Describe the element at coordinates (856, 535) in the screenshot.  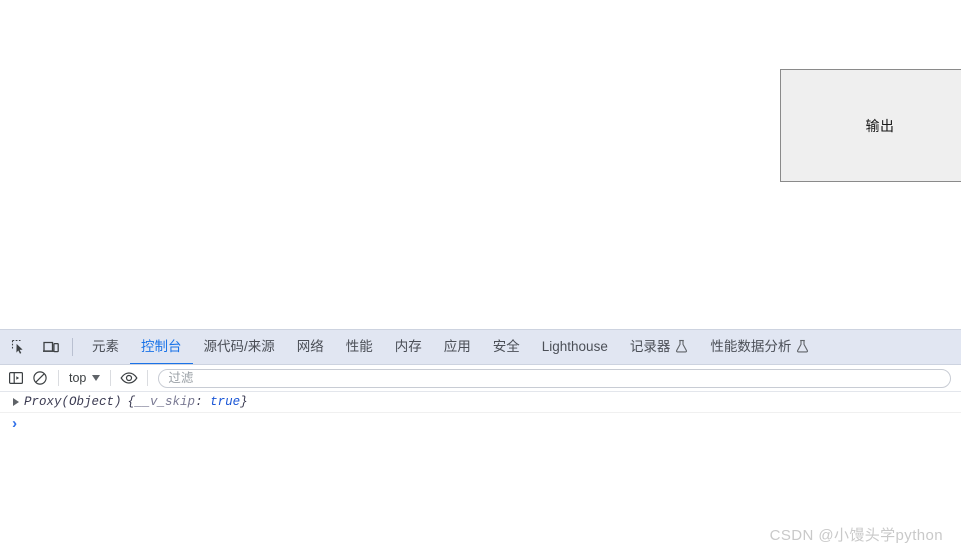
I see `watermark: CSDN @小馒头学python` at that location.